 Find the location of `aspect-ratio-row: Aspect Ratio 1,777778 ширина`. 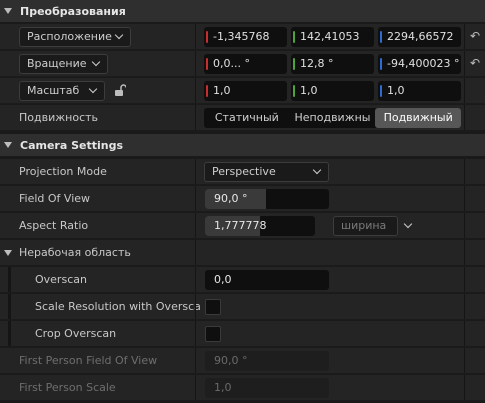

aspect-ratio-row: Aspect Ratio 1,777778 ширина is located at coordinates (242, 226).